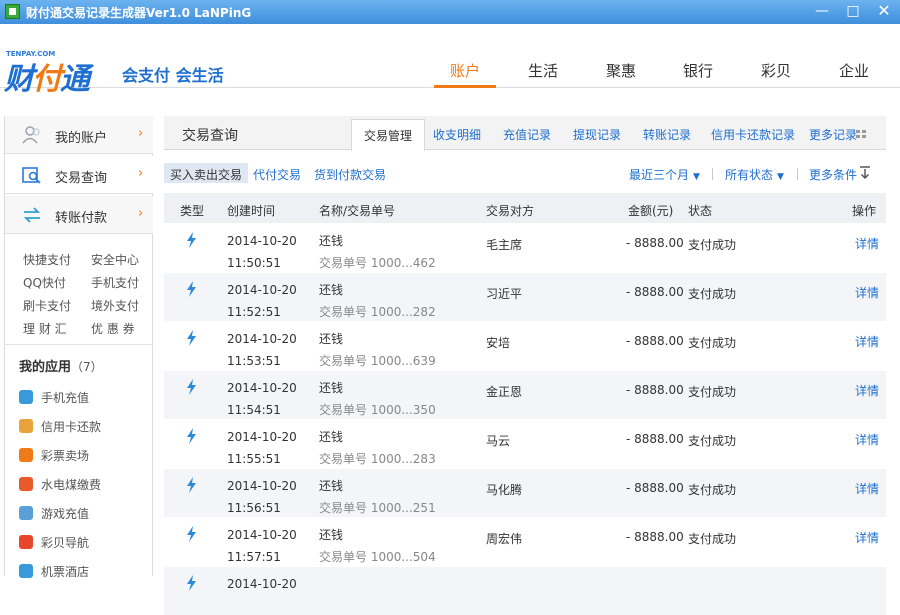  Describe the element at coordinates (47, 259) in the screenshot. I see `link-quick-pay: 快捷支付` at that location.